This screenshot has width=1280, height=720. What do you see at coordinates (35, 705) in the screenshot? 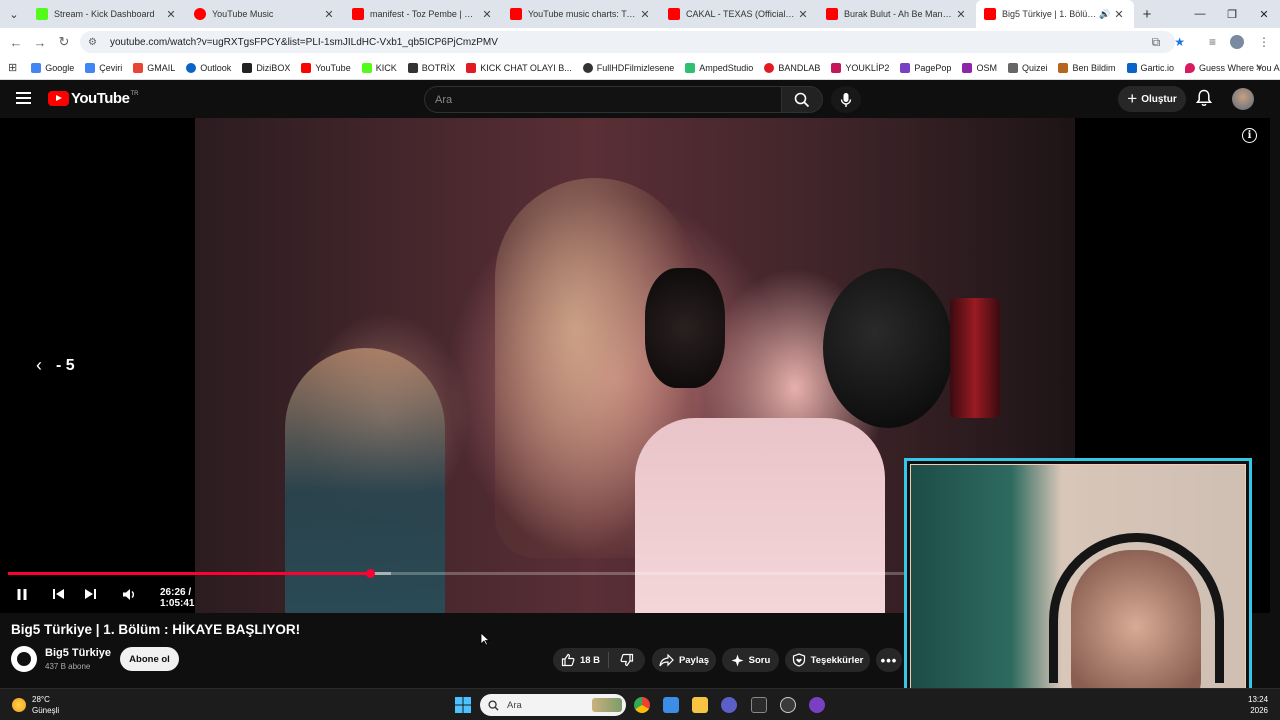
I see `weather-widget: 28°C Güneşli` at bounding box center [35, 705].